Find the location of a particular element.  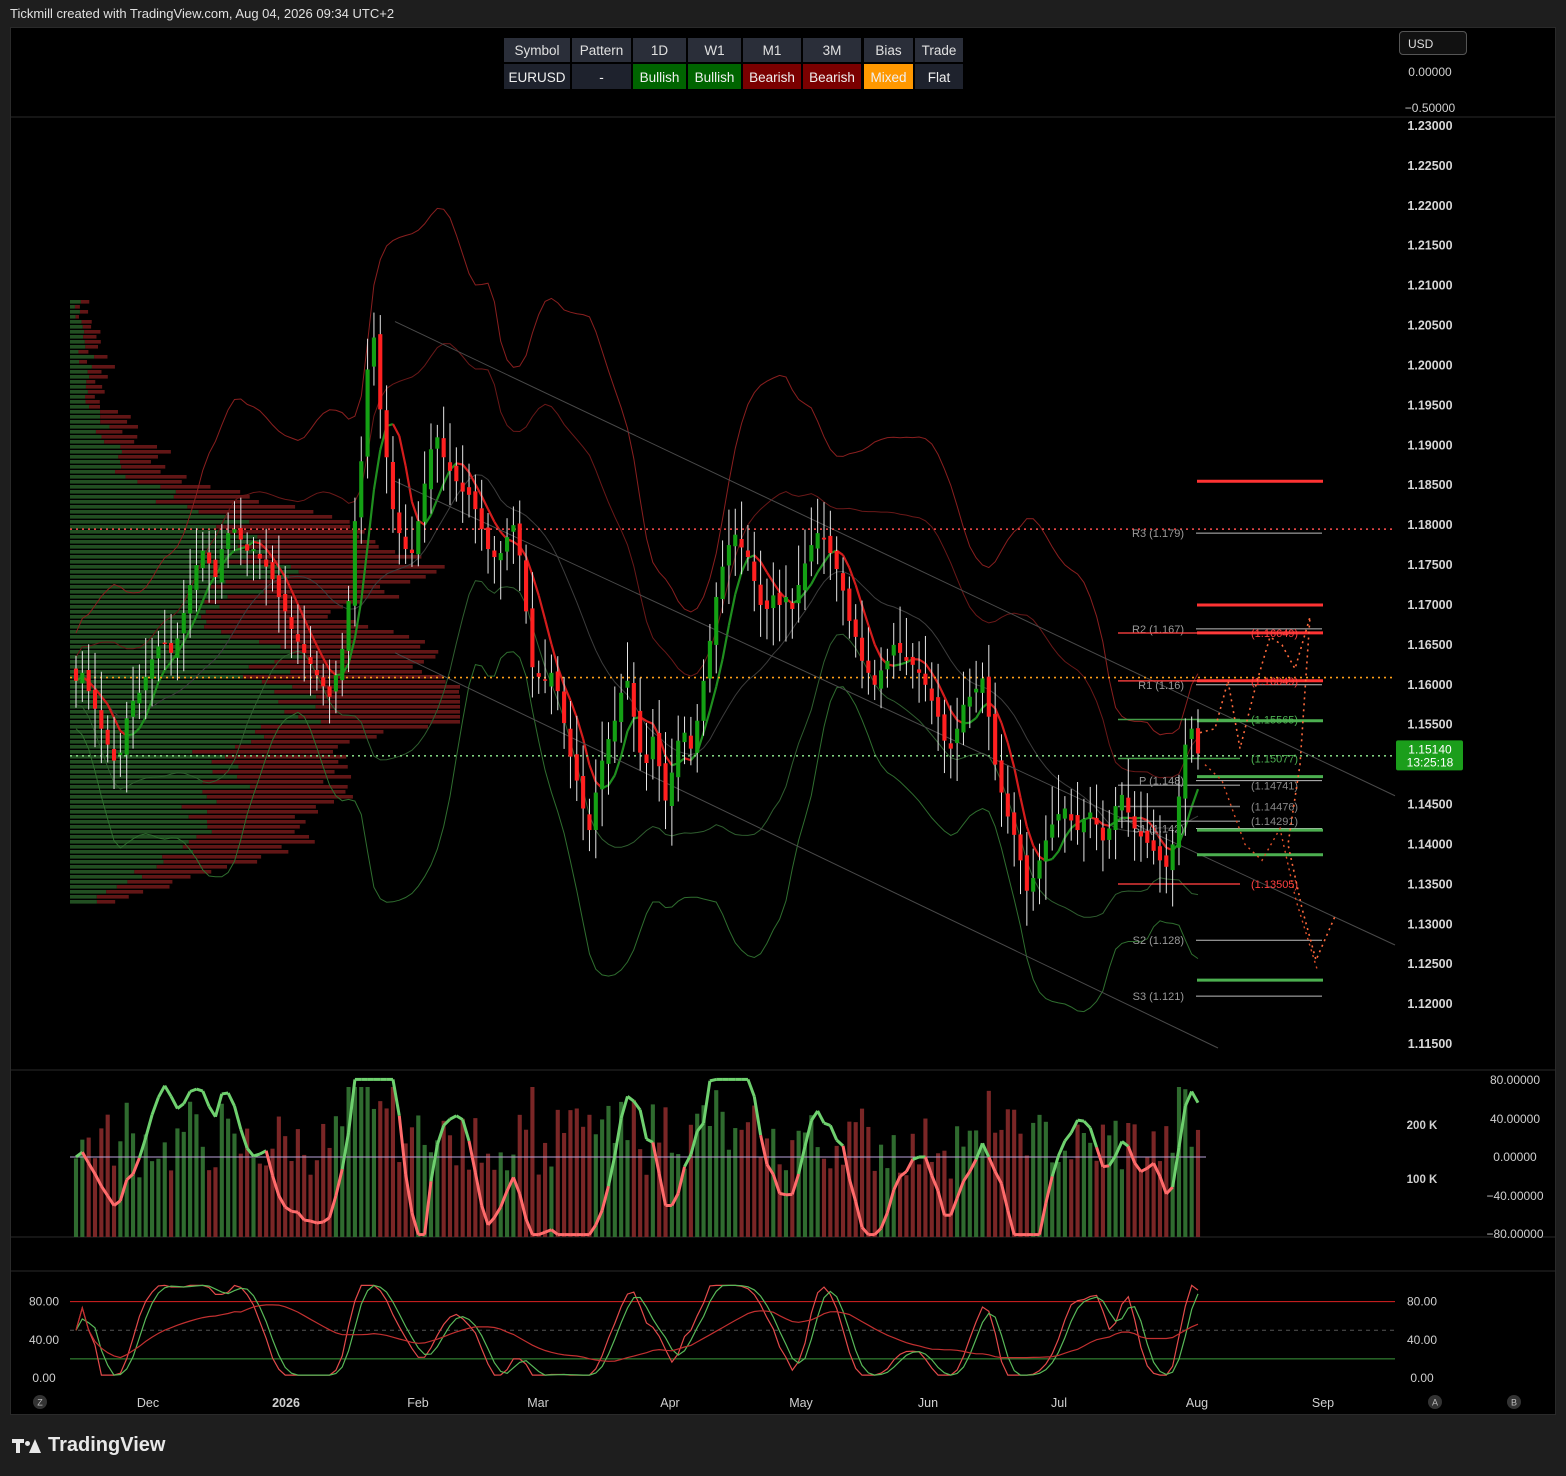

time-tick: 2026 is located at coordinates (286, 1403).